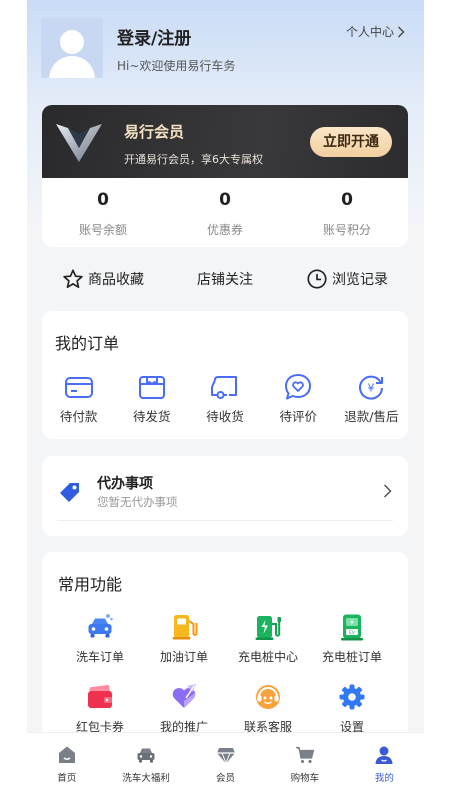 The image size is (450, 800). What do you see at coordinates (298, 416) in the screenshot?
I see `order-label: 待评价` at bounding box center [298, 416].